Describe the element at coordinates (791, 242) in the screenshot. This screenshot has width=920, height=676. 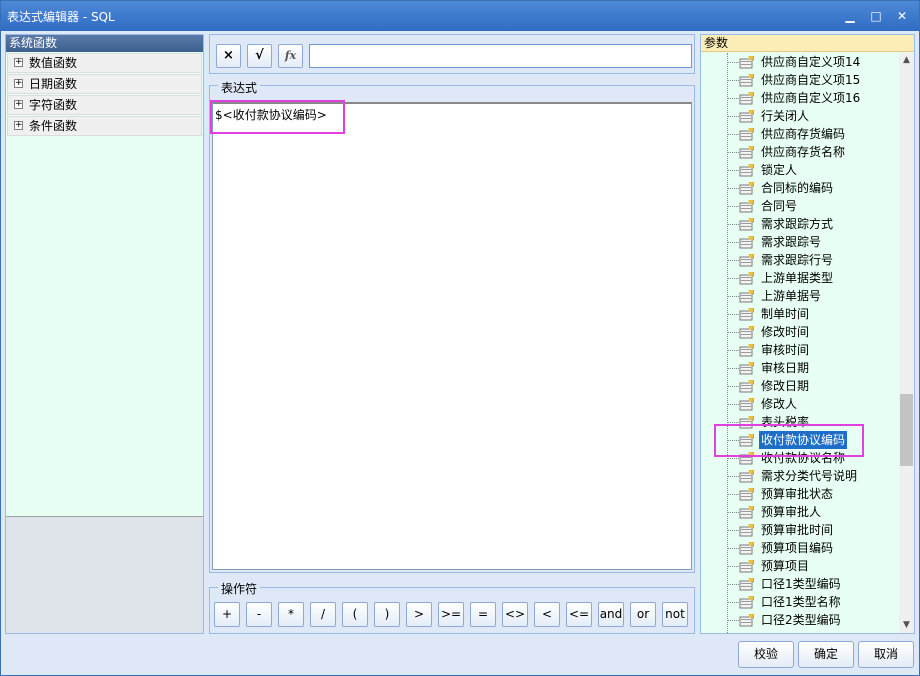
I see `param-label: 需求跟踪号` at that location.